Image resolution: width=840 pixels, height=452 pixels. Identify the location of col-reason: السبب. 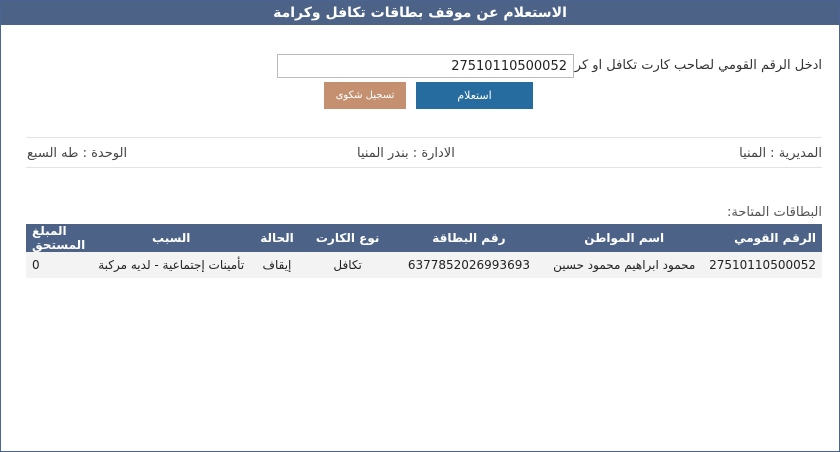
(171, 238).